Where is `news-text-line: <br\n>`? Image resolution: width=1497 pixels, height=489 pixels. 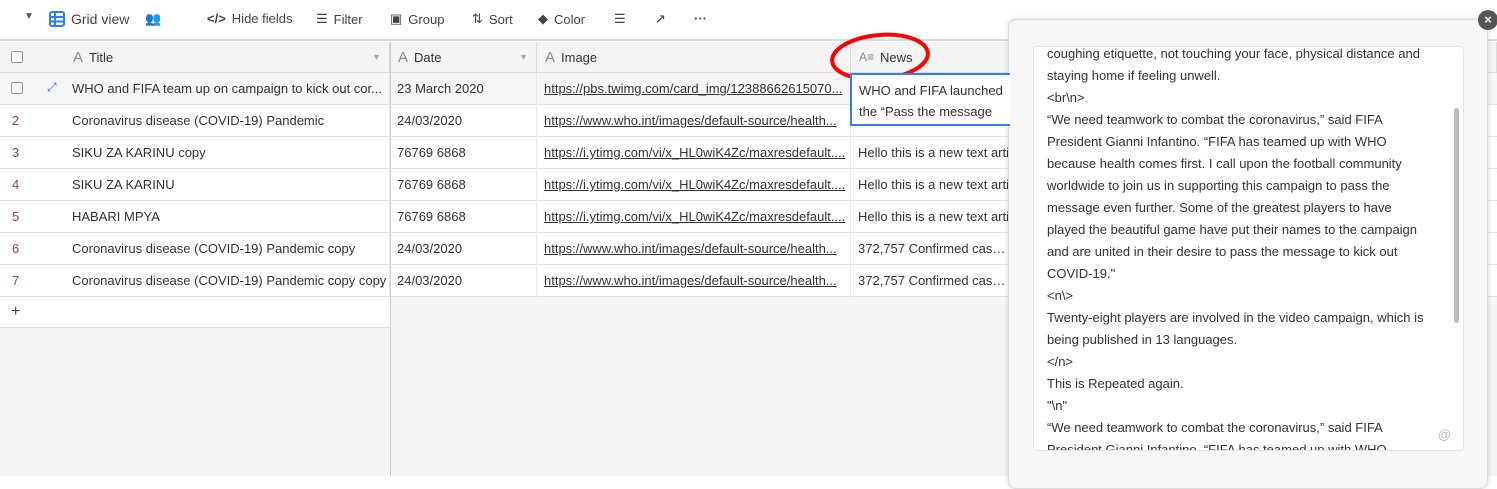
news-text-line: <br\n> is located at coordinates (1066, 97).